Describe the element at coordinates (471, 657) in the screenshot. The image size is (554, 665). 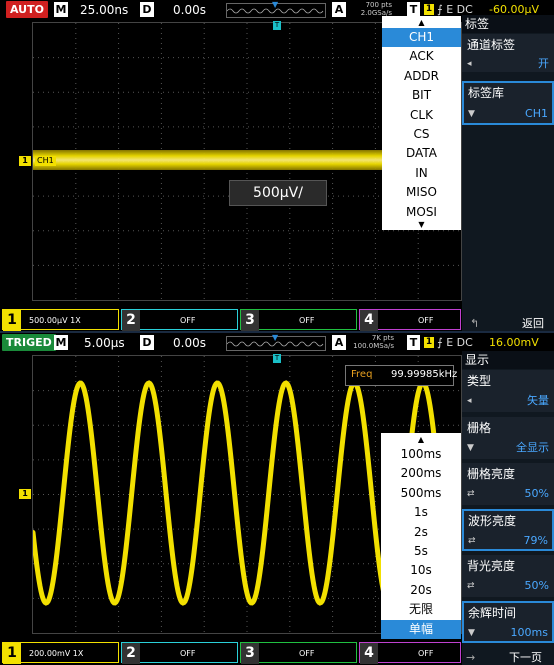
I see `arrow-right-icon: →` at that location.